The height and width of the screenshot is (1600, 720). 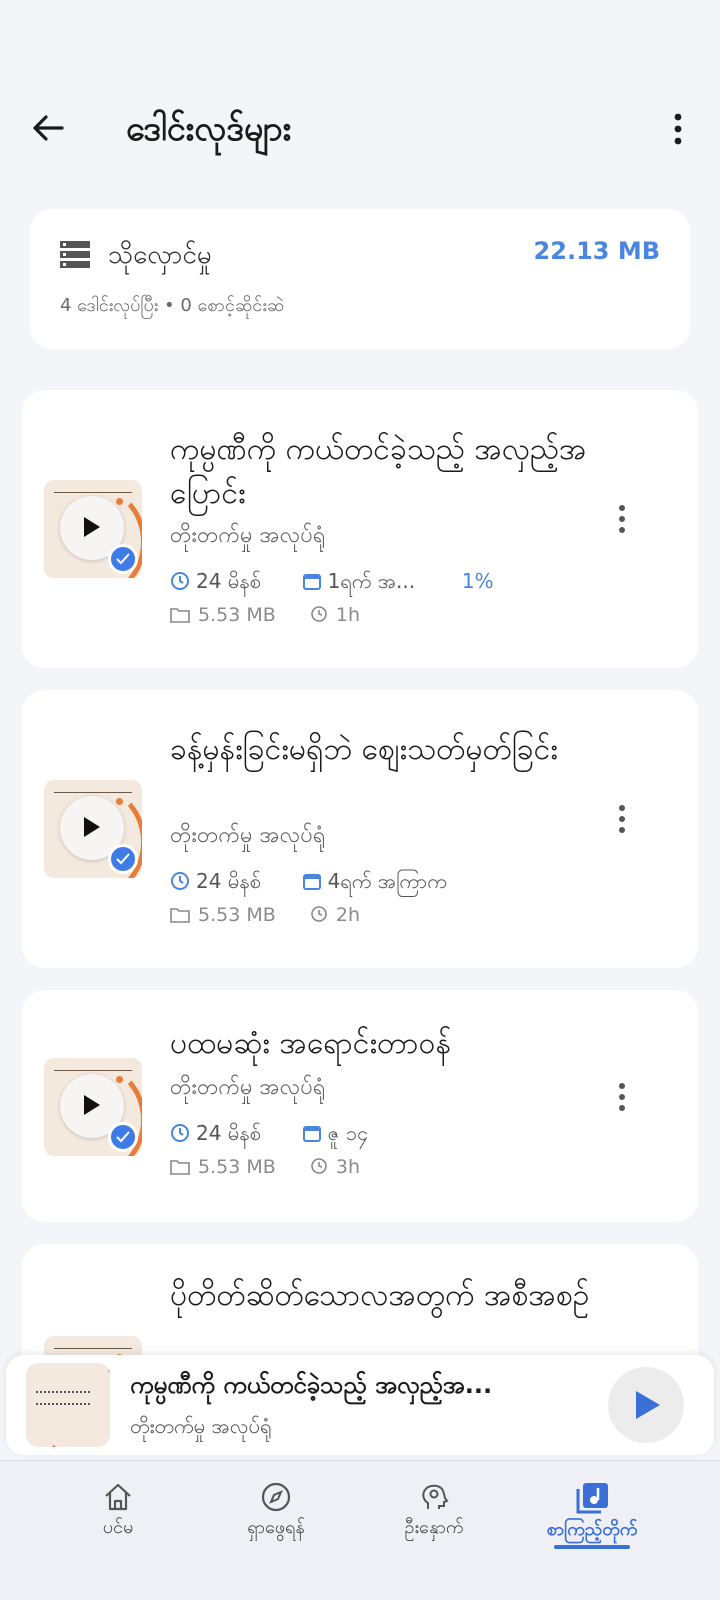 I want to click on episode-meta: 24 မိနစ် 4ရက် အကြာက, so click(x=308, y=883).